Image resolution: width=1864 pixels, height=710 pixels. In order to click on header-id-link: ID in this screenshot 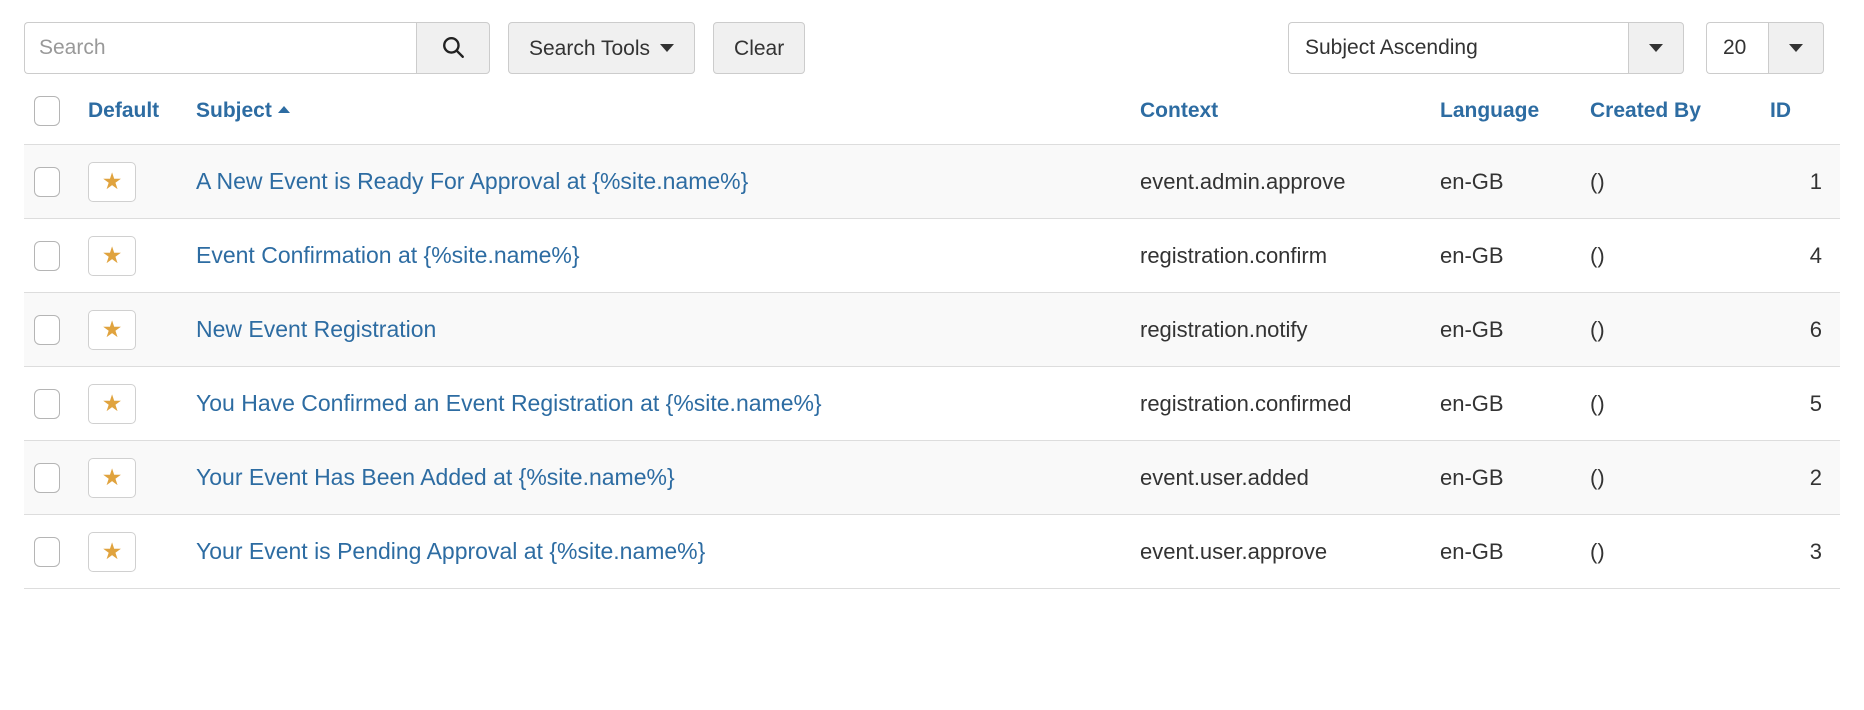, I will do `click(1780, 110)`.